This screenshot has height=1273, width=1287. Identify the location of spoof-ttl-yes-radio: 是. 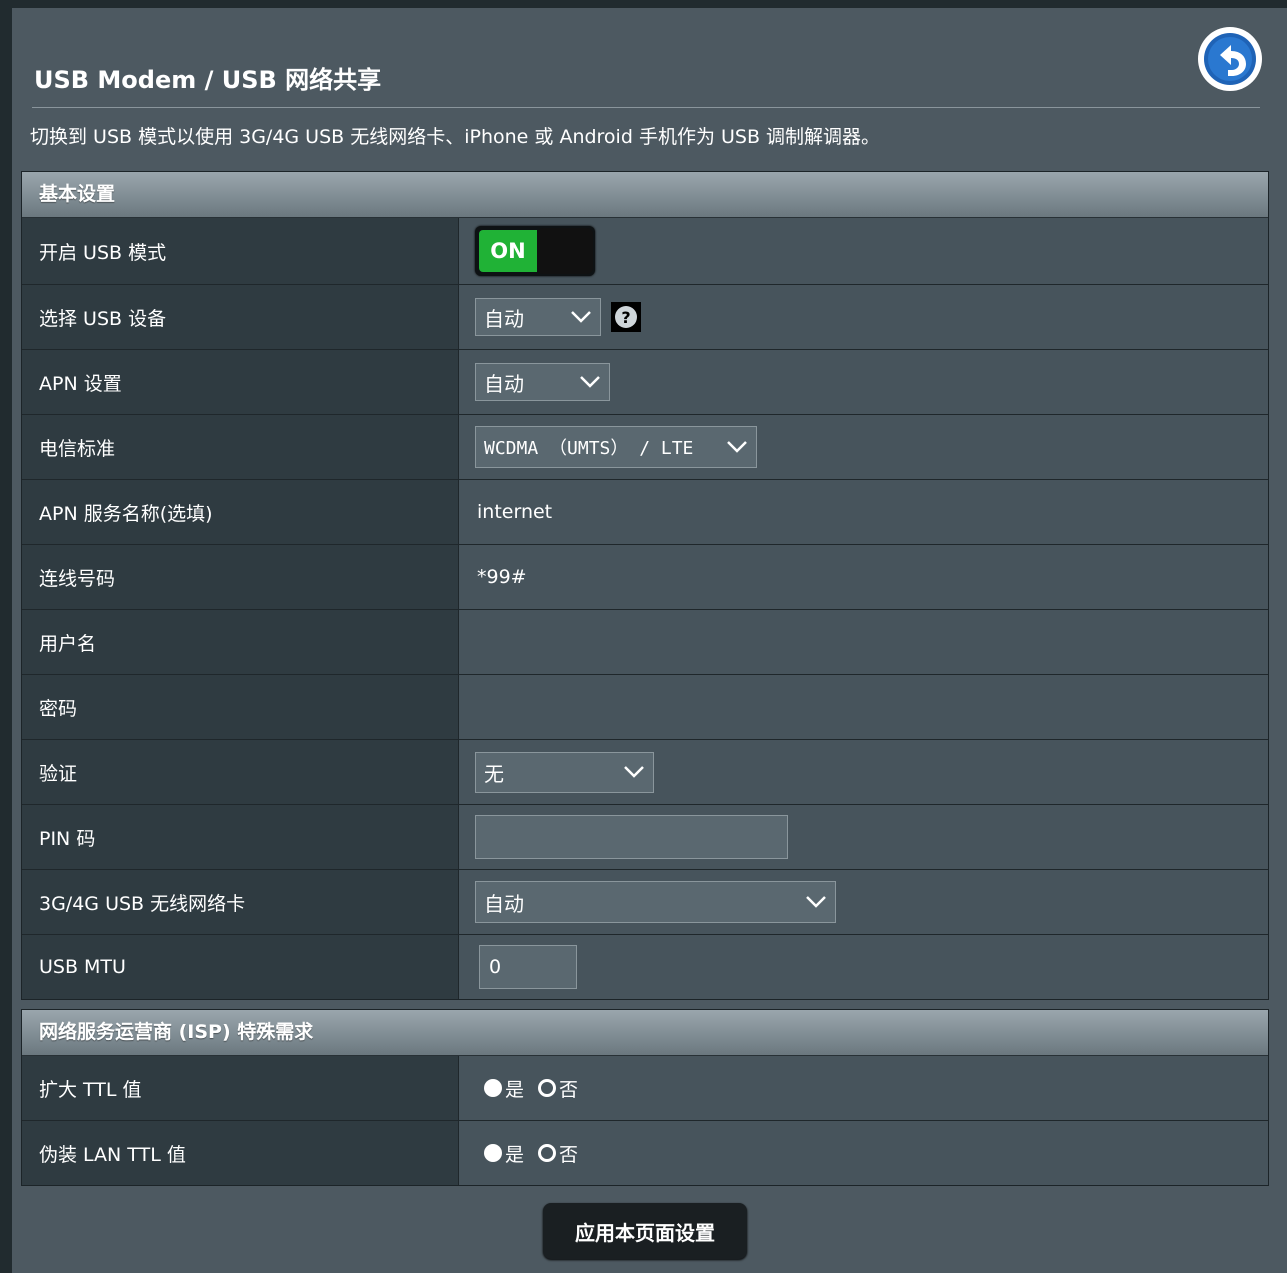
(504, 1153).